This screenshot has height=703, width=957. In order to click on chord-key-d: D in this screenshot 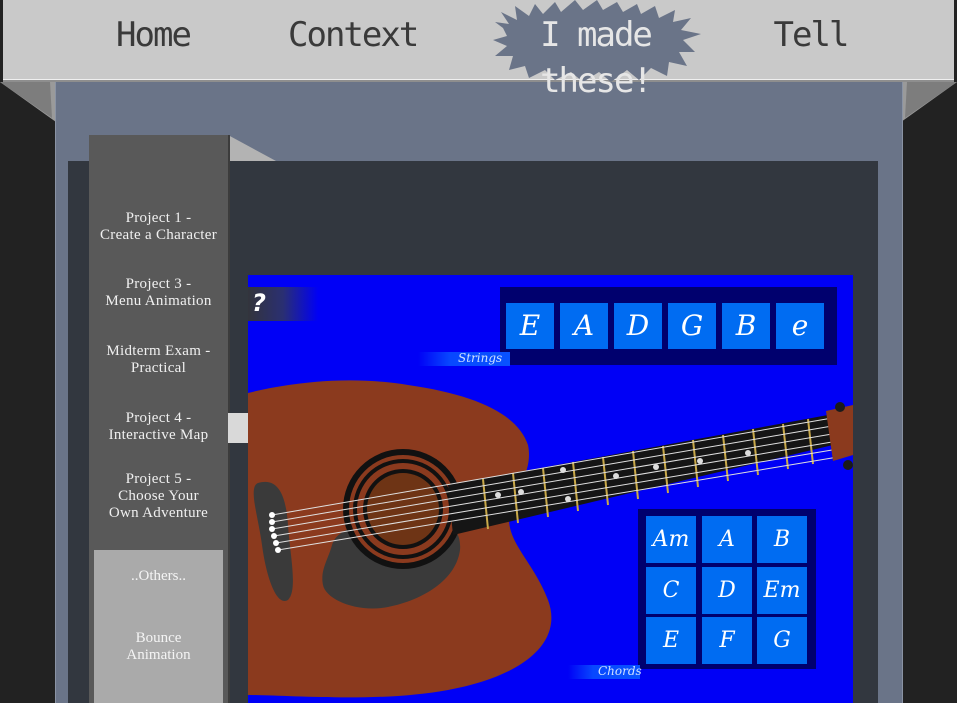, I will do `click(727, 590)`.